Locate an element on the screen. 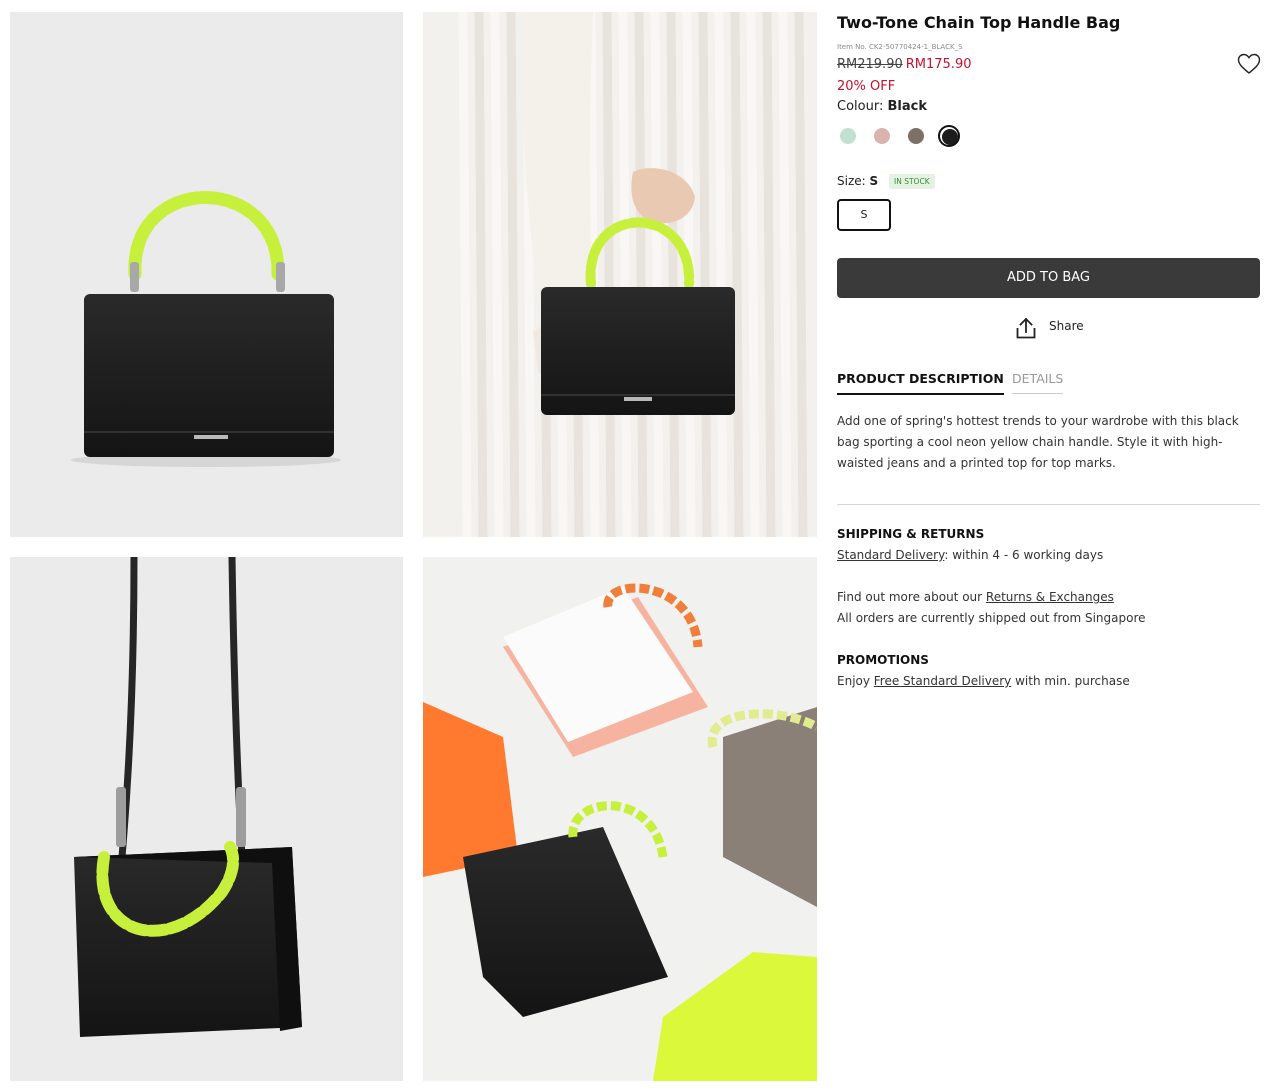 The image size is (1278, 1091). swatch-pink is located at coordinates (882, 136).